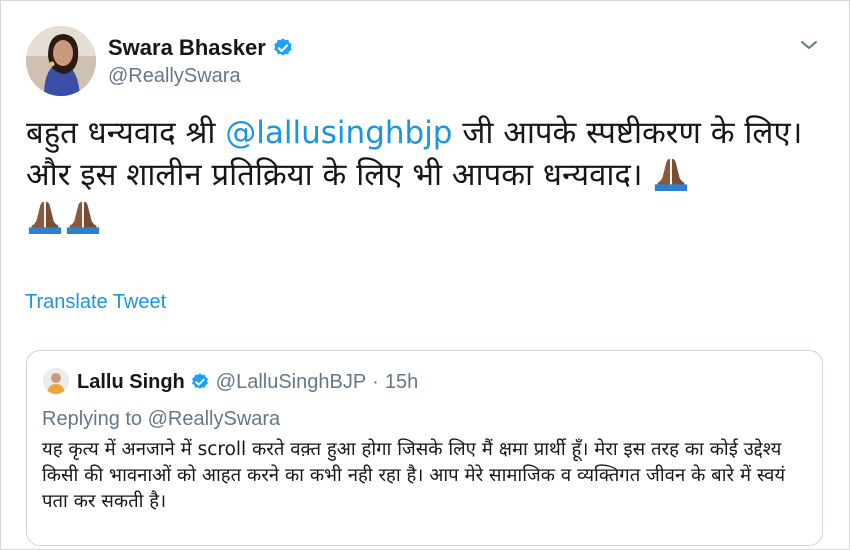 The height and width of the screenshot is (550, 850). I want to click on quoted-tweet-header: Lallu Singh @LalluSinghBJP · 15h, so click(247, 382).